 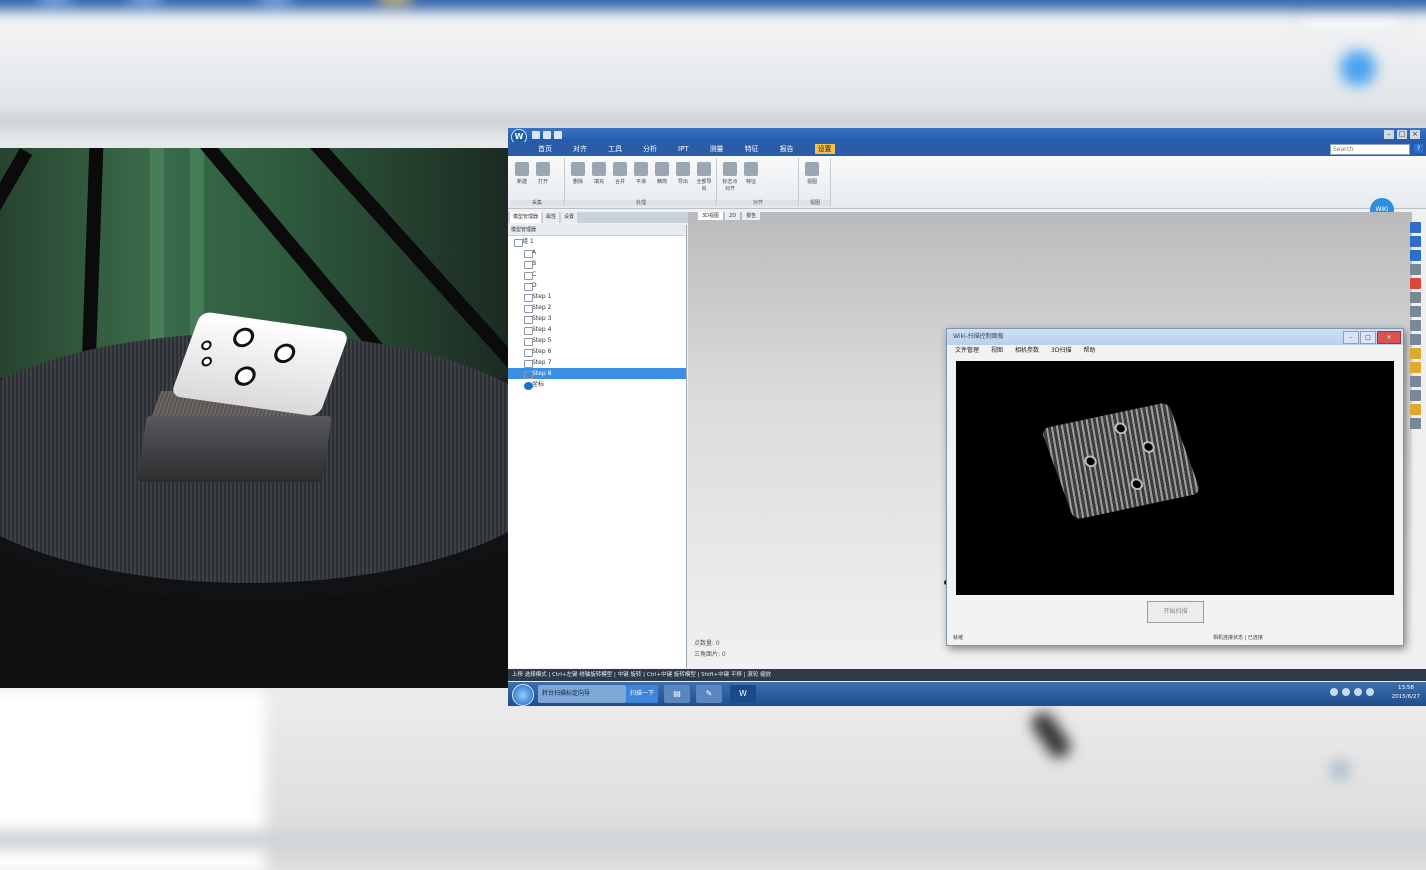 I want to click on panel-tab: 设置, so click(x=569, y=217).